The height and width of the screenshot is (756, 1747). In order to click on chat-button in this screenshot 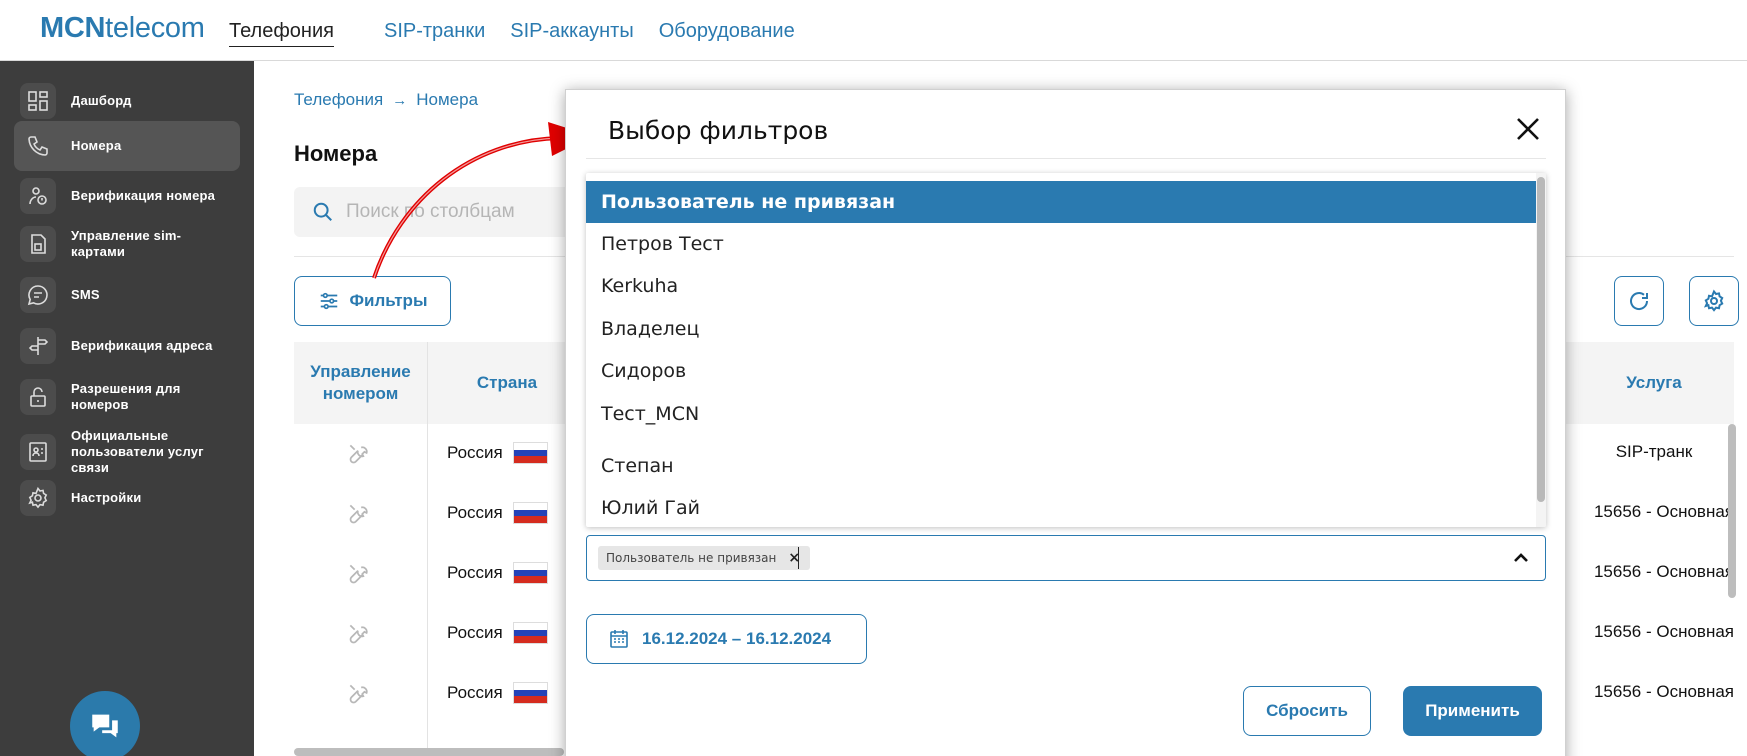, I will do `click(105, 723)`.